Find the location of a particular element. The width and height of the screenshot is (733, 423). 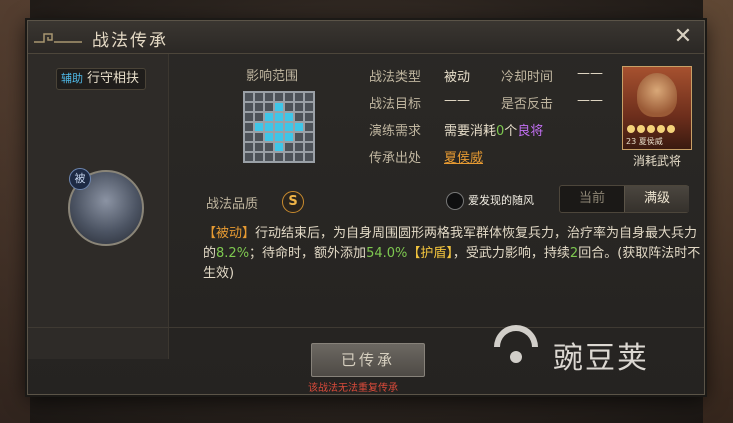

hero-card: 23 夏侯威 is located at coordinates (657, 108).